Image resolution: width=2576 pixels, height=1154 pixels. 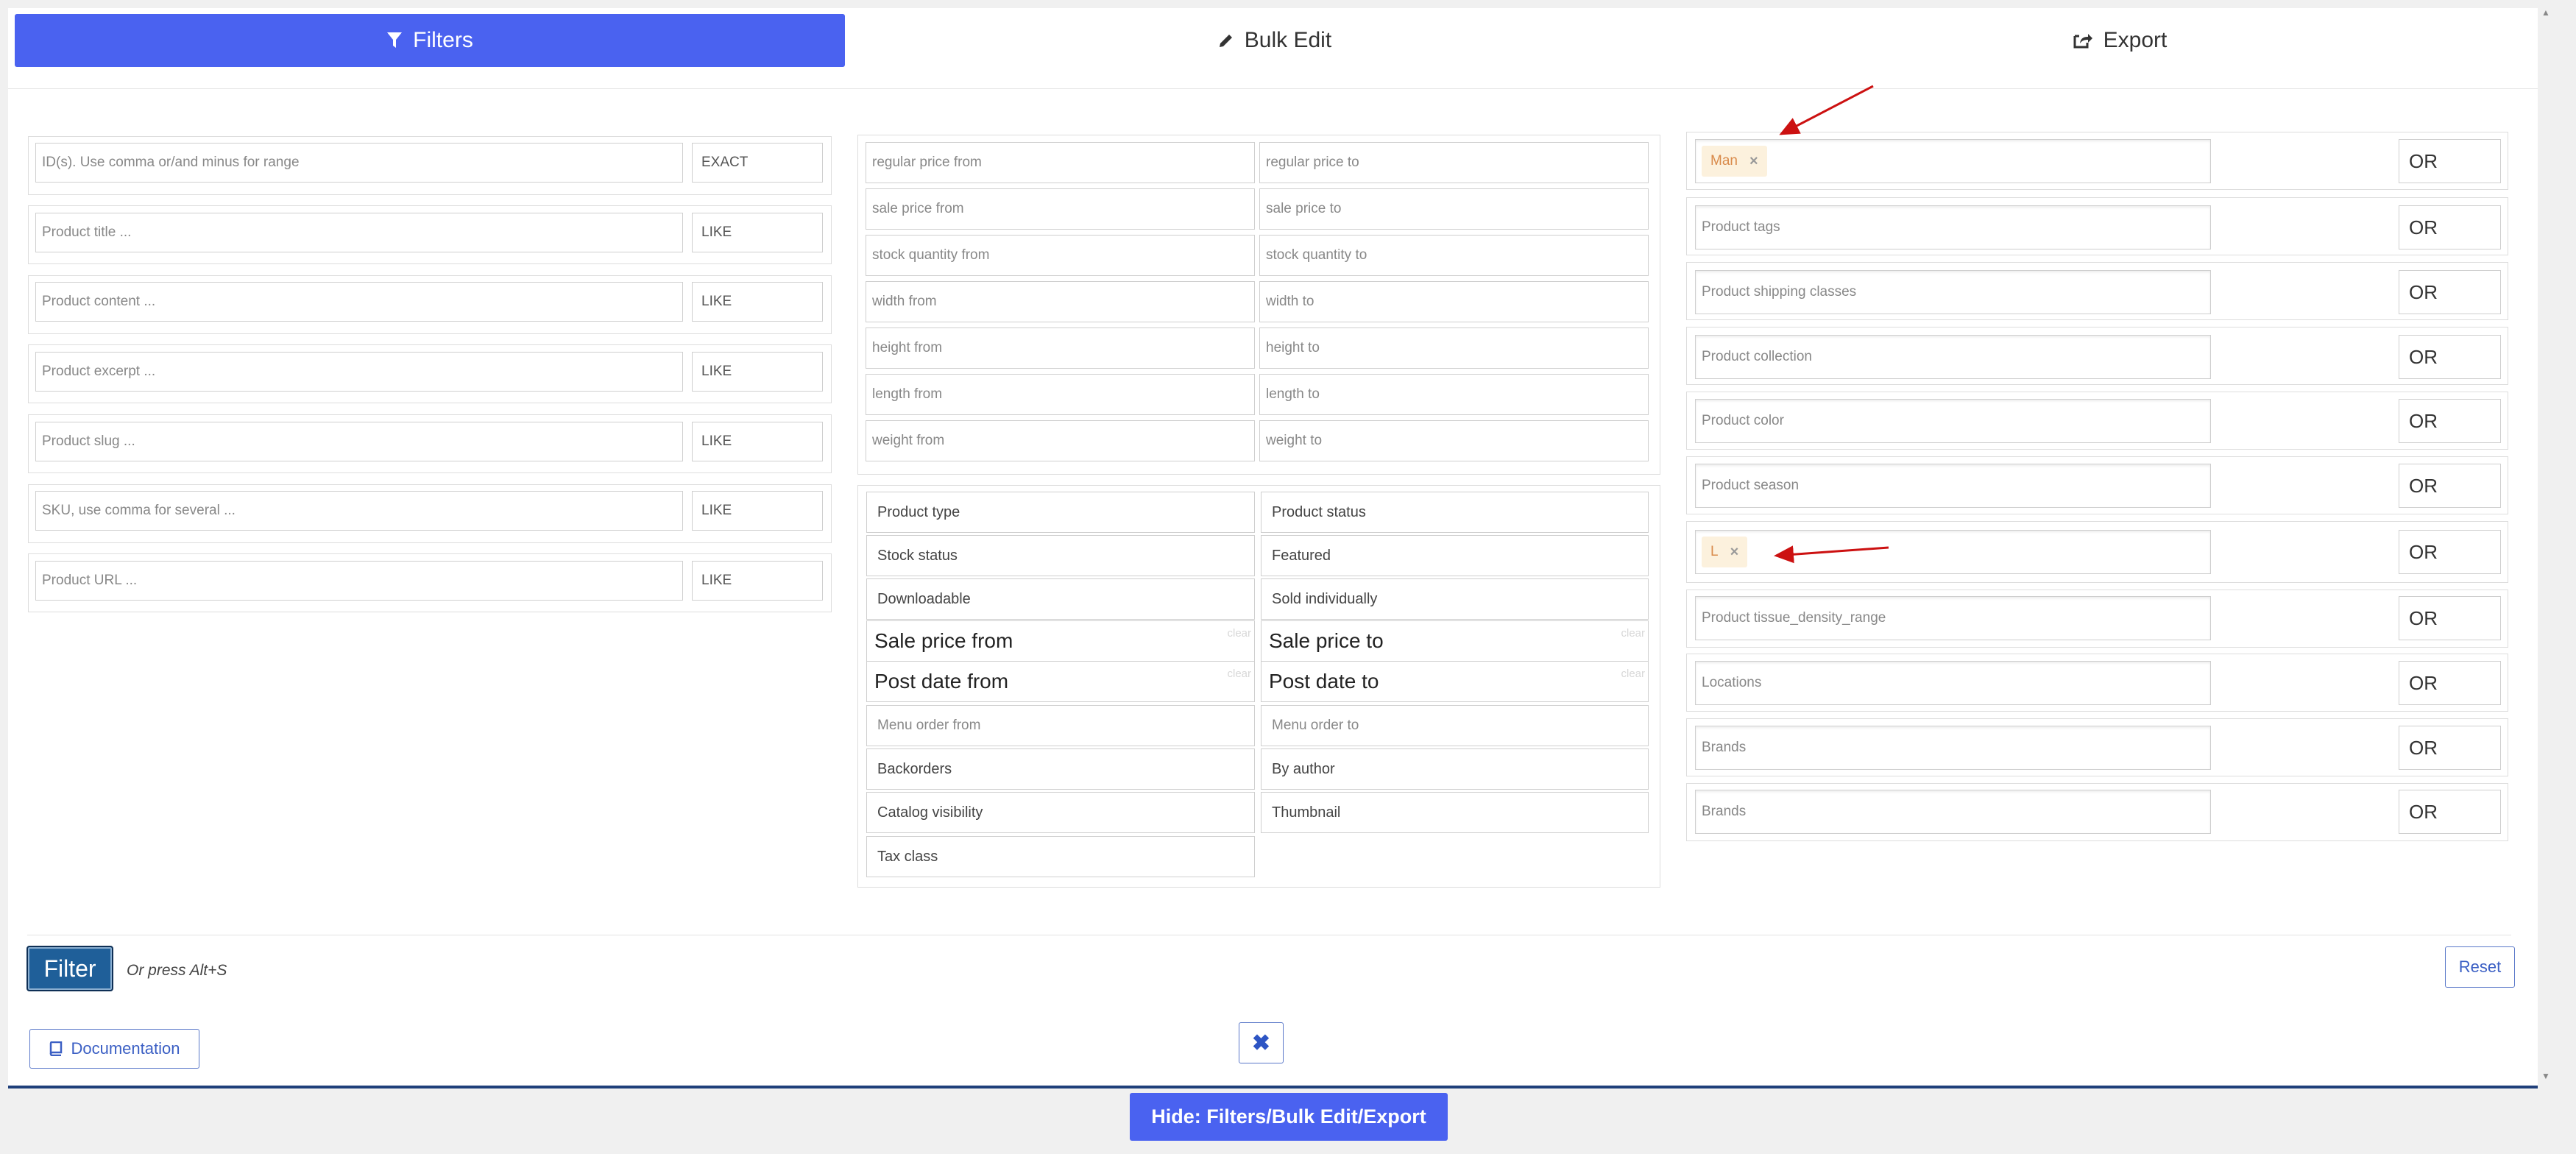 What do you see at coordinates (2545, 13) in the screenshot?
I see `scroll-up-arrow: ▲` at bounding box center [2545, 13].